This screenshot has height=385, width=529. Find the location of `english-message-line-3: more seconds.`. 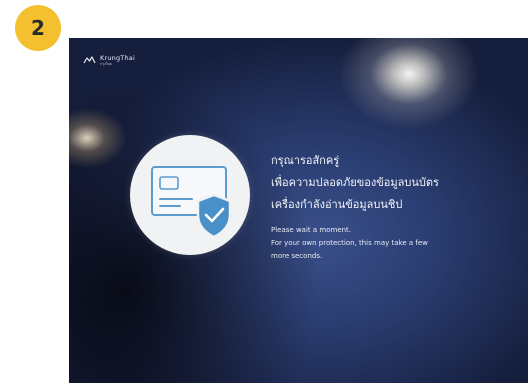

english-message-line-3: more seconds. is located at coordinates (297, 256).